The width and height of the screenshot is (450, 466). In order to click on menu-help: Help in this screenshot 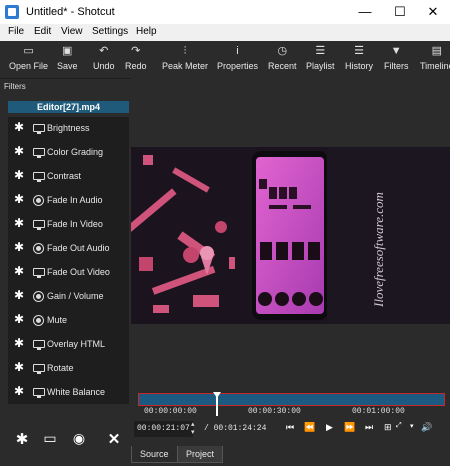, I will do `click(146, 31)`.